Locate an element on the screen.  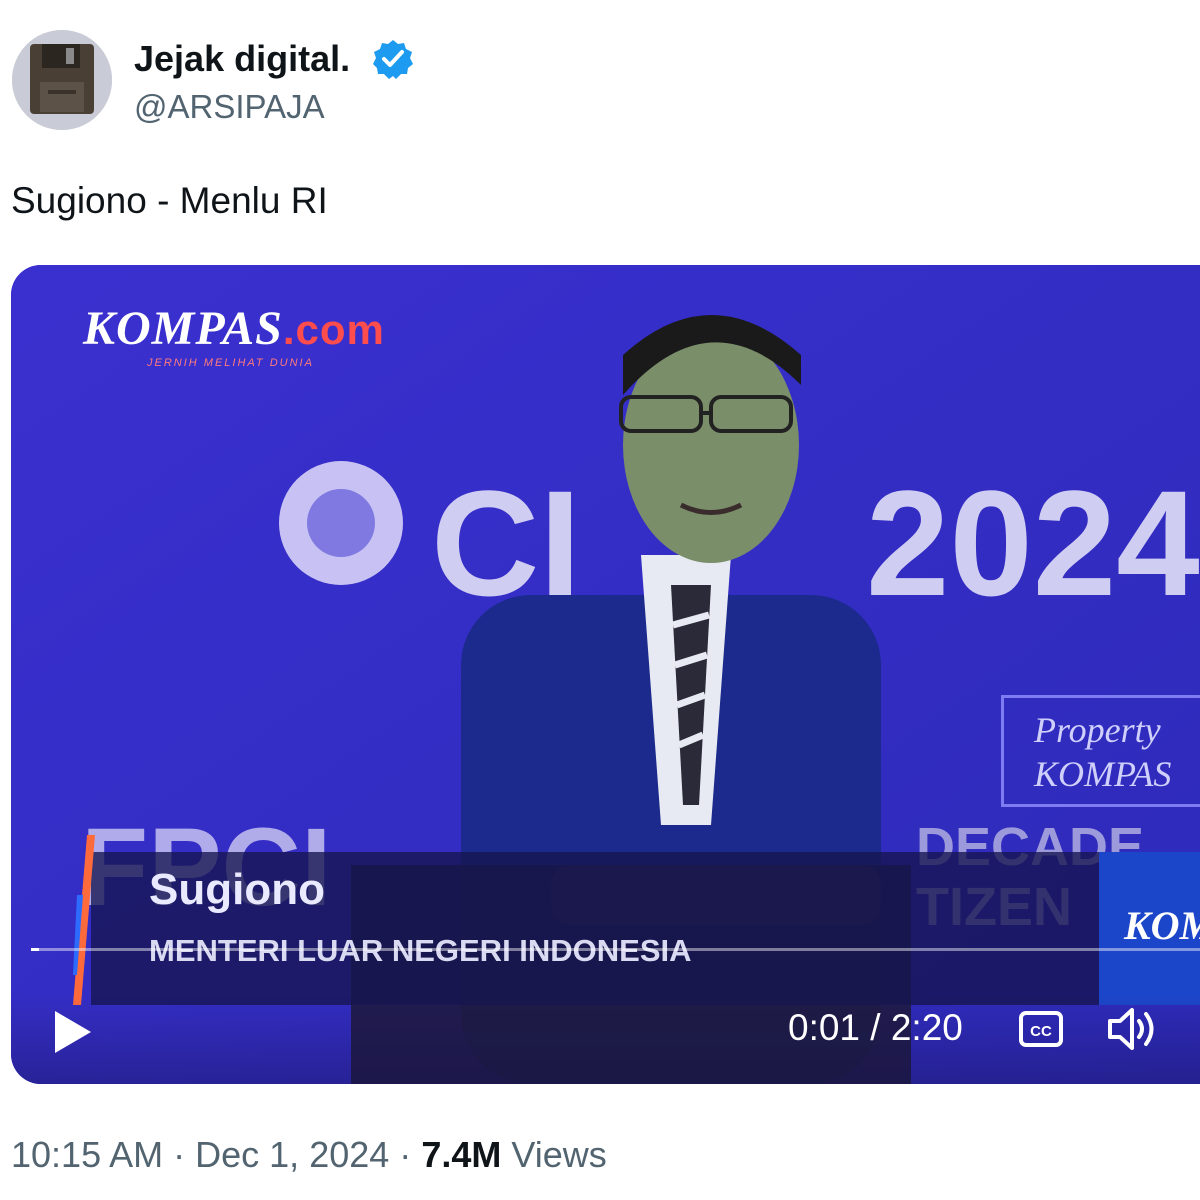
author-display-name: Jejak digital. is located at coordinates (242, 59).